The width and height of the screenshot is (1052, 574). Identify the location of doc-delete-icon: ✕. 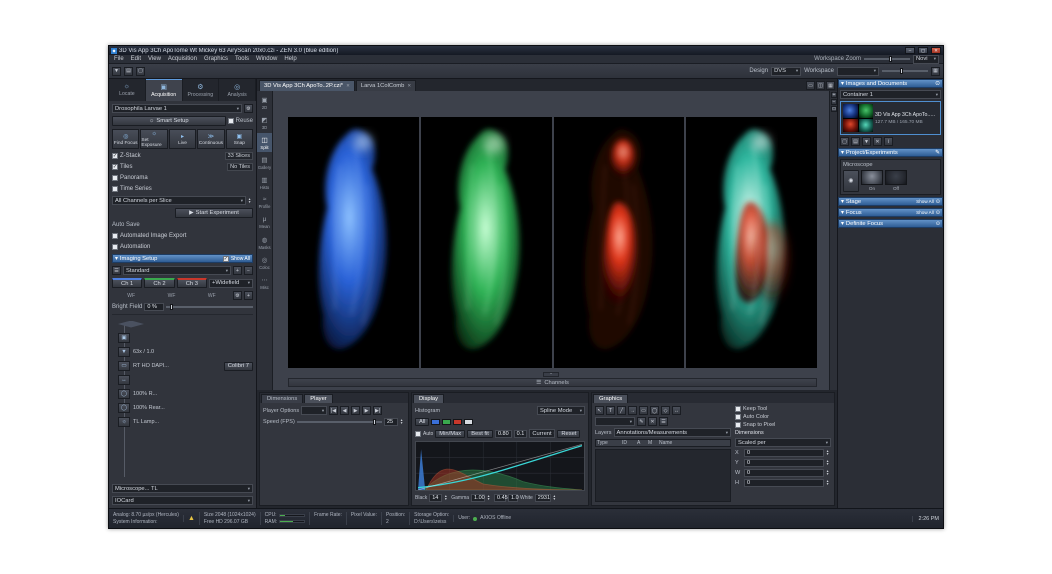
(877, 141).